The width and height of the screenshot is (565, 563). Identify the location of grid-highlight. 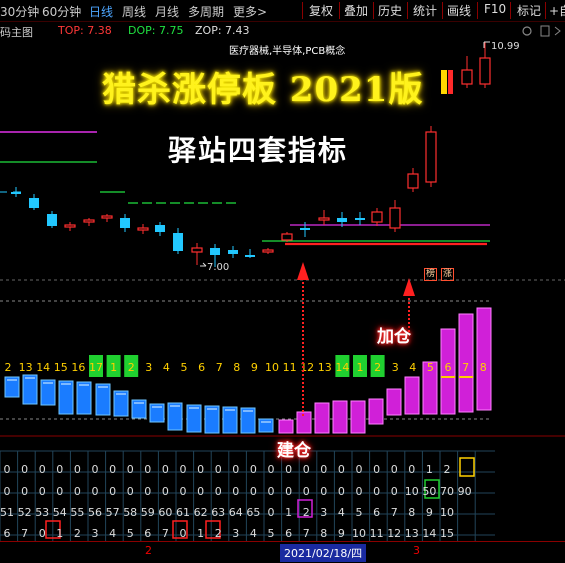
(467, 467).